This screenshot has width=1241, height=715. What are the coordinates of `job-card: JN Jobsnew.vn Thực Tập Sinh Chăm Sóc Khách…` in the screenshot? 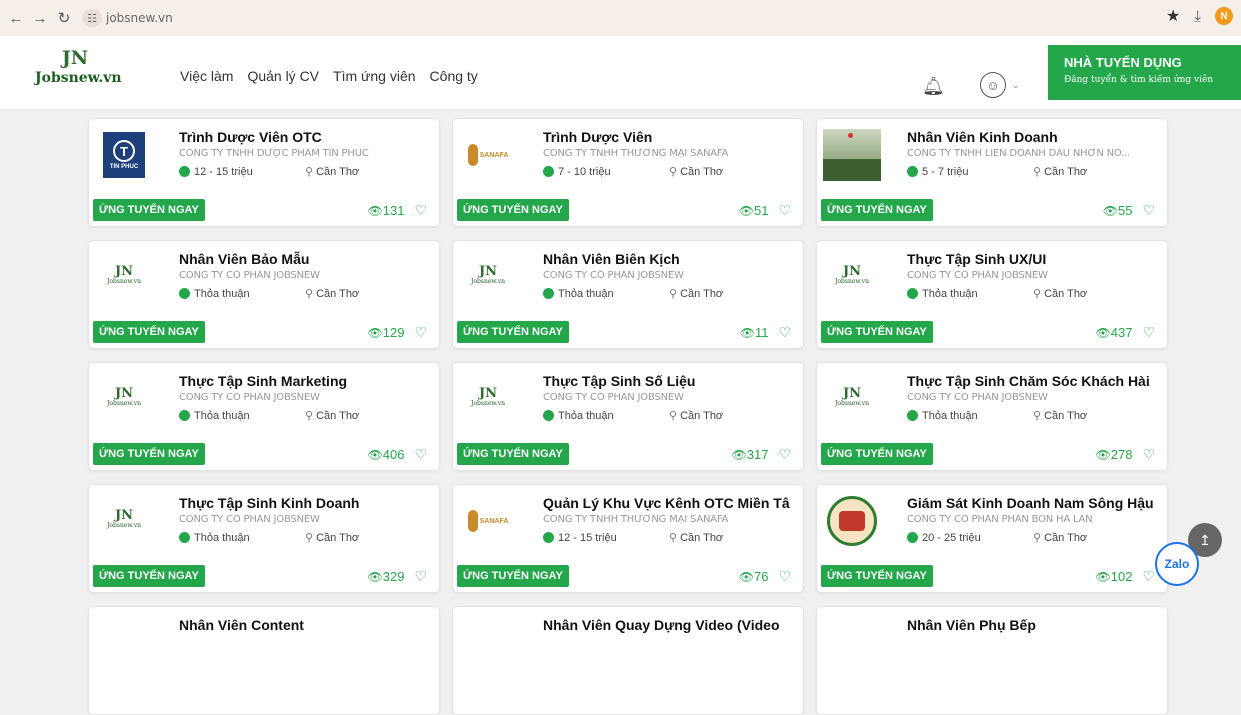 It's located at (992, 416).